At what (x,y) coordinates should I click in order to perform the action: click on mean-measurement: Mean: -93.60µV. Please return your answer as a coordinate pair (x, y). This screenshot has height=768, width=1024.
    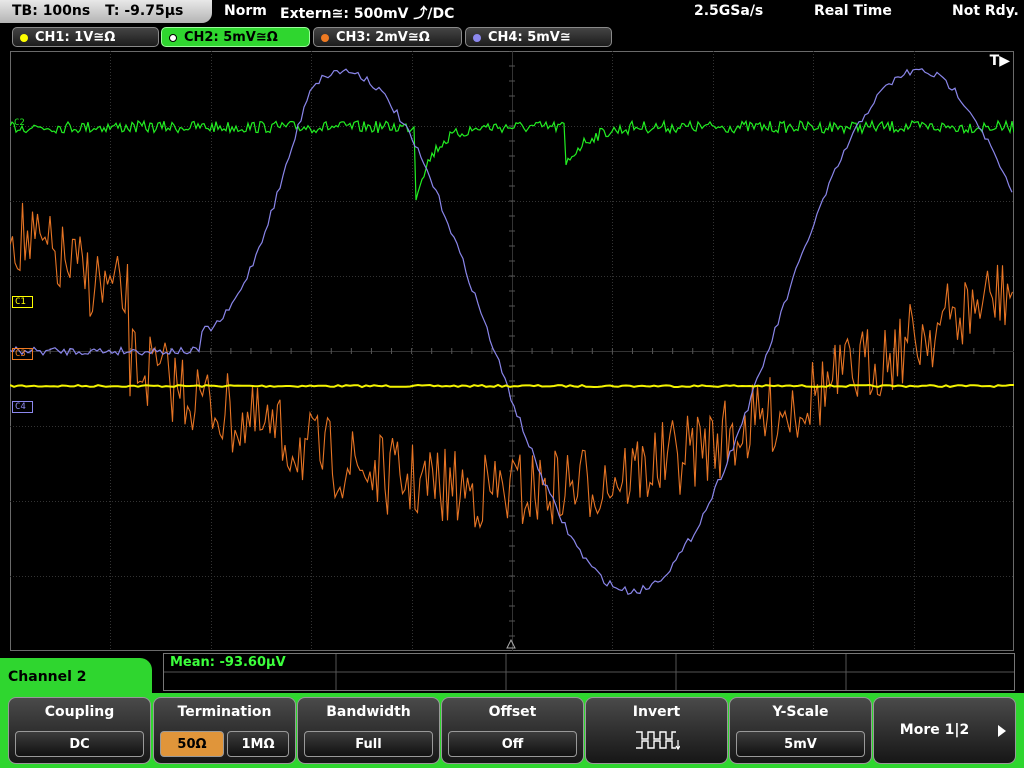
    Looking at the image, I should click on (228, 662).